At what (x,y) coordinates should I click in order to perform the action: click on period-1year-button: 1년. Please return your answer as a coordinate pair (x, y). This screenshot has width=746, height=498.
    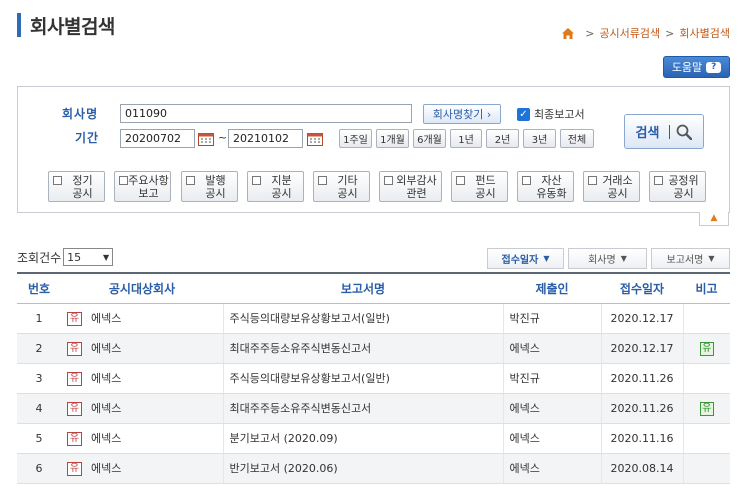
    Looking at the image, I should click on (466, 138).